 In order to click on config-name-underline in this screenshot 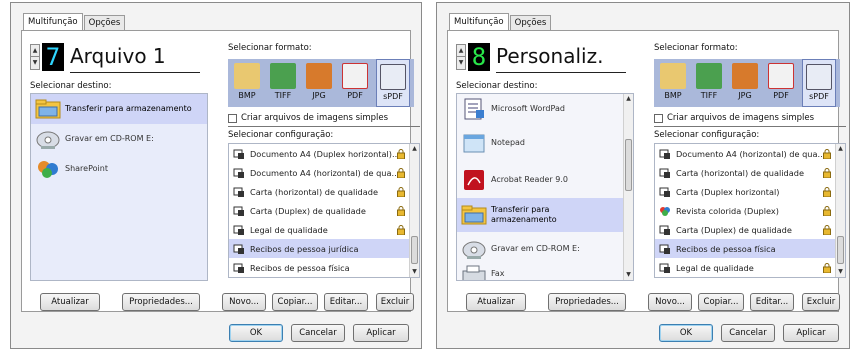, I will do `click(561, 72)`.